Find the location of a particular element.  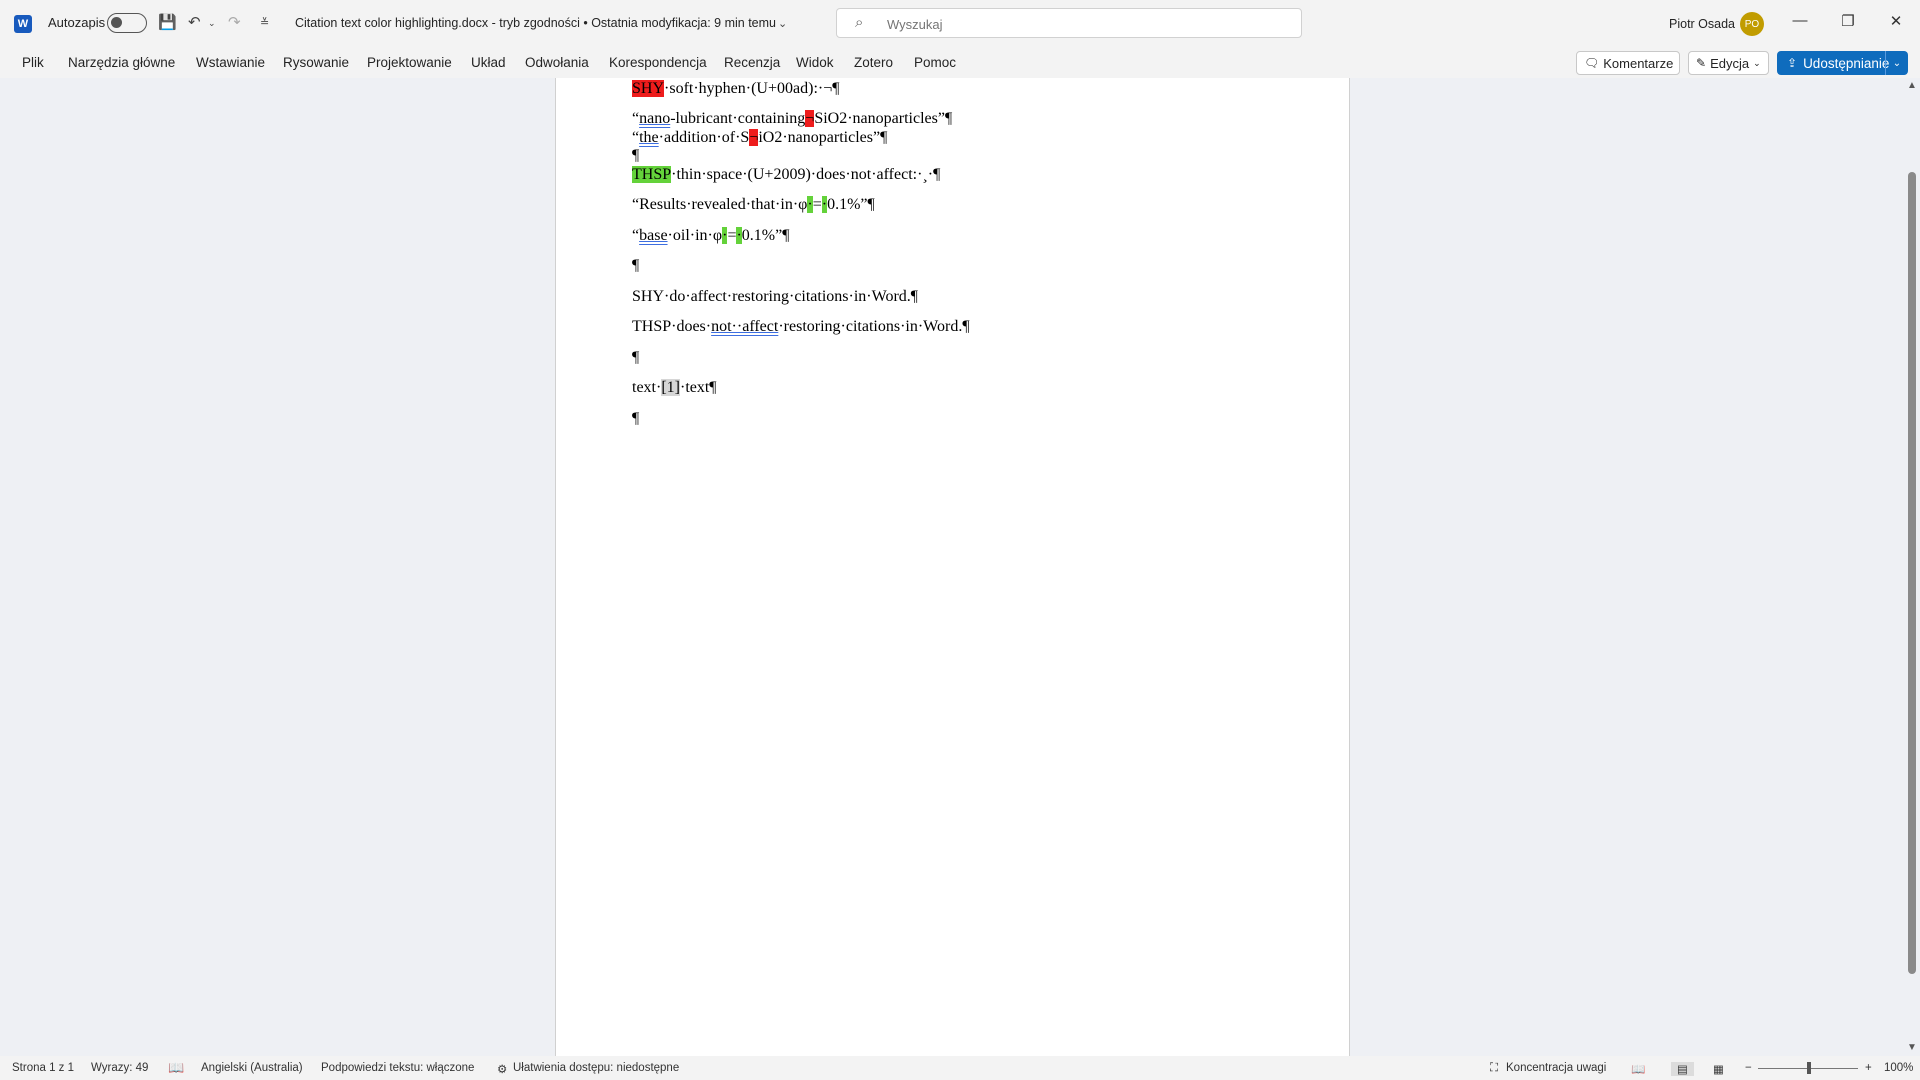

language-indicator: Angielski (Australia) is located at coordinates (252, 1068).